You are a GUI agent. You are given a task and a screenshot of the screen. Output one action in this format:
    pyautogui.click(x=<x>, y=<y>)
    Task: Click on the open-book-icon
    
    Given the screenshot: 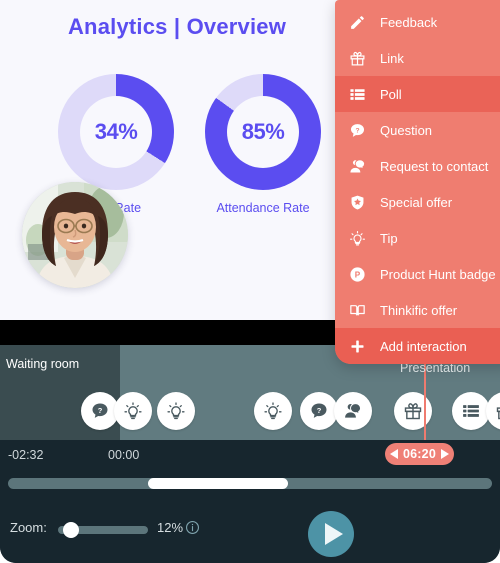 What is the action you would take?
    pyautogui.click(x=357, y=310)
    